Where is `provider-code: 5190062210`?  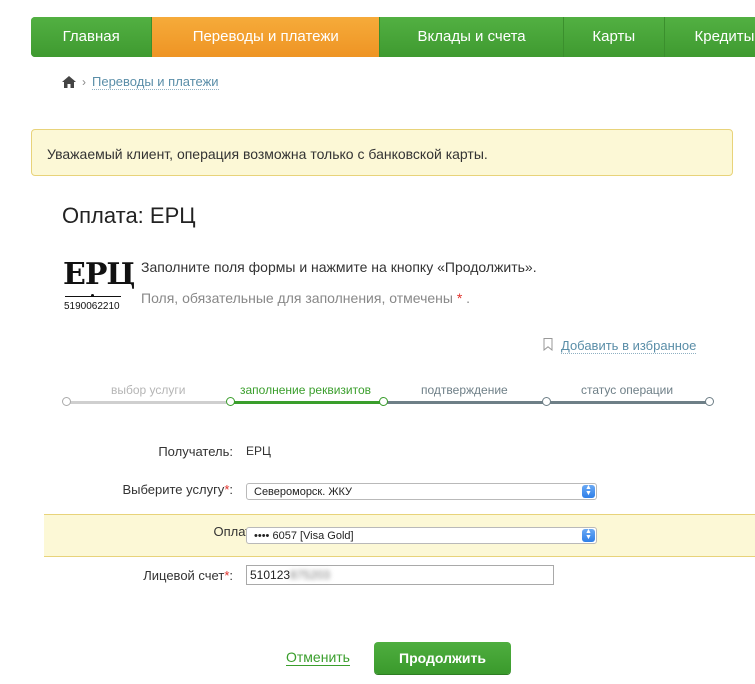
provider-code: 5190062210 is located at coordinates (92, 306).